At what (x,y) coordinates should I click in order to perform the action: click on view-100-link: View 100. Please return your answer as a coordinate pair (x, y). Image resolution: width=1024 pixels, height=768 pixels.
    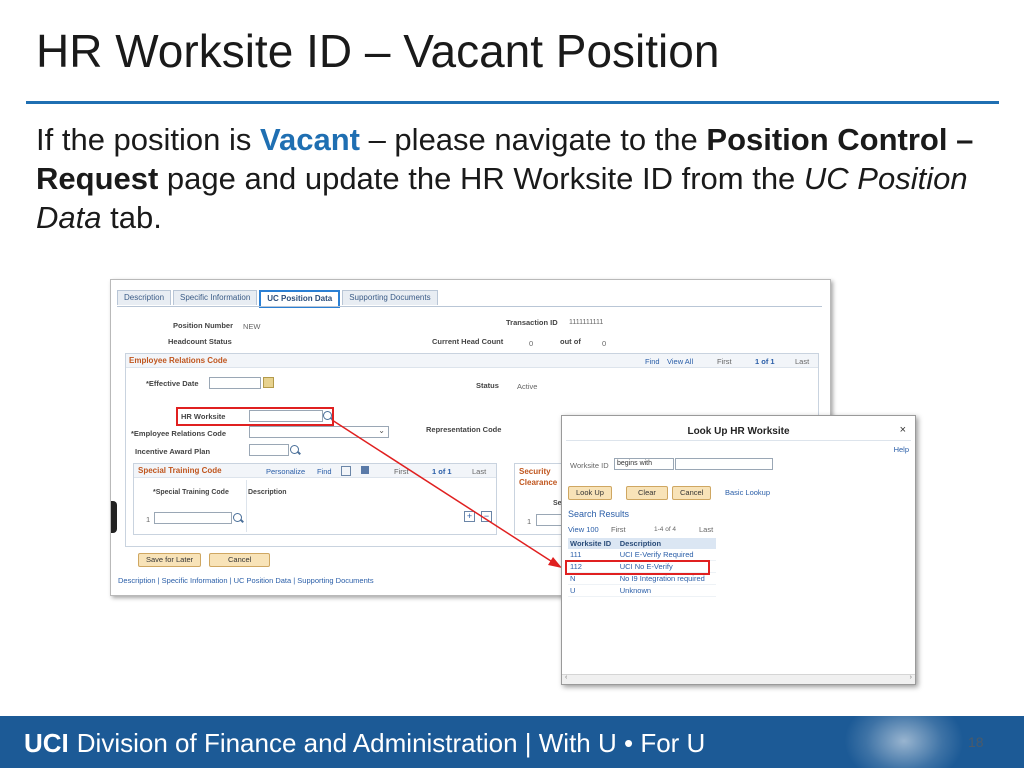
    Looking at the image, I should click on (583, 529).